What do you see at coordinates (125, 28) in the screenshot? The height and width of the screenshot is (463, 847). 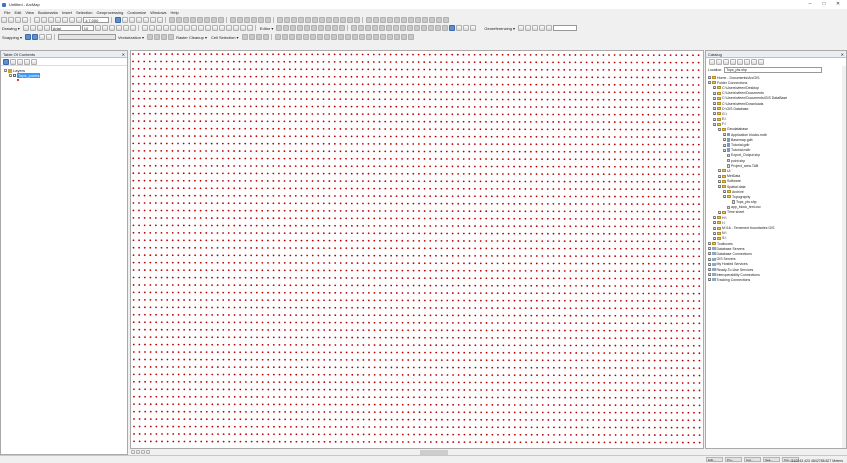 I see `fill-color-icon` at bounding box center [125, 28].